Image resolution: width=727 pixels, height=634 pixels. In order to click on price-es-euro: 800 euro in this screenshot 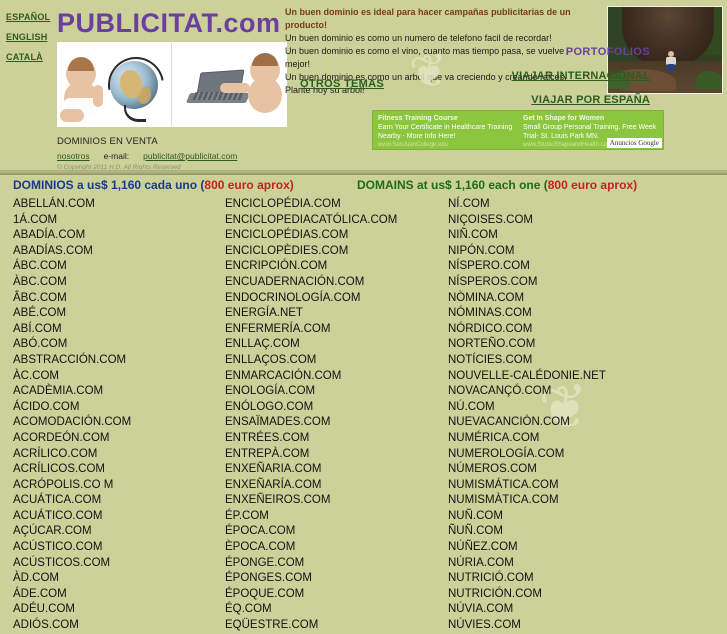, I will do `click(229, 185)`.